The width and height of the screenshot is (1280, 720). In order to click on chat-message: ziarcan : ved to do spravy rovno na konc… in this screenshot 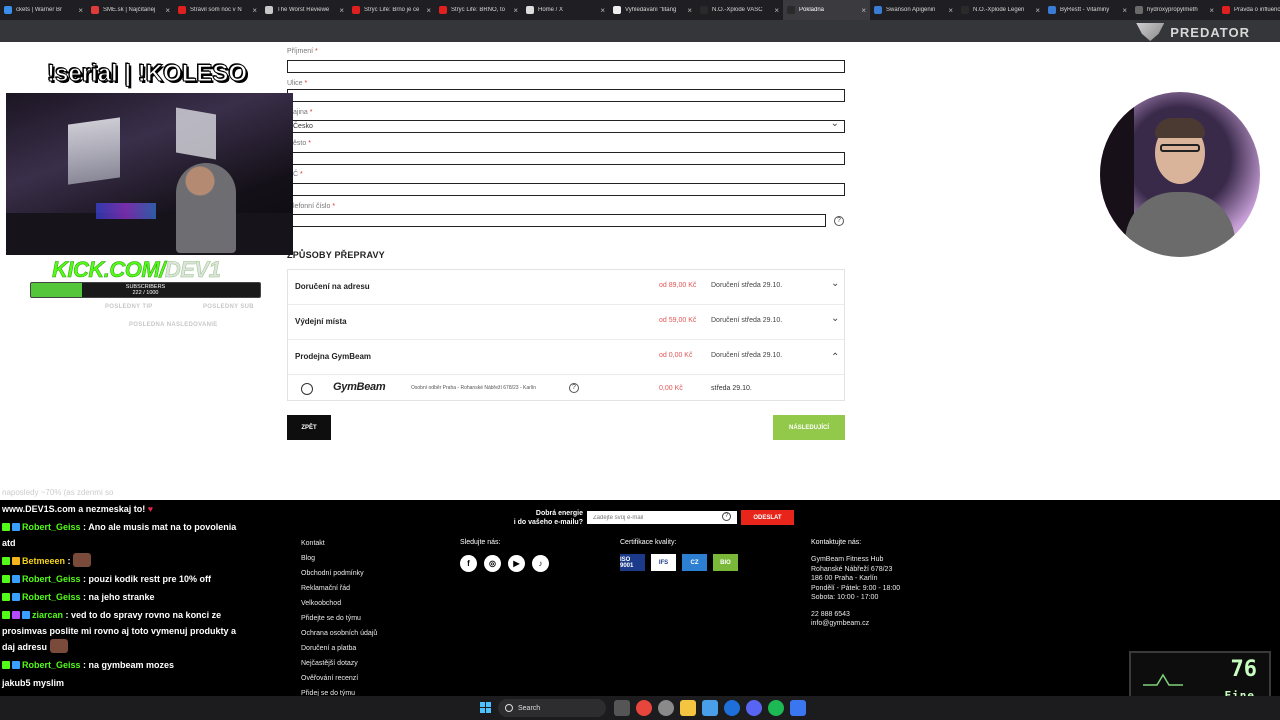, I will do `click(119, 631)`.